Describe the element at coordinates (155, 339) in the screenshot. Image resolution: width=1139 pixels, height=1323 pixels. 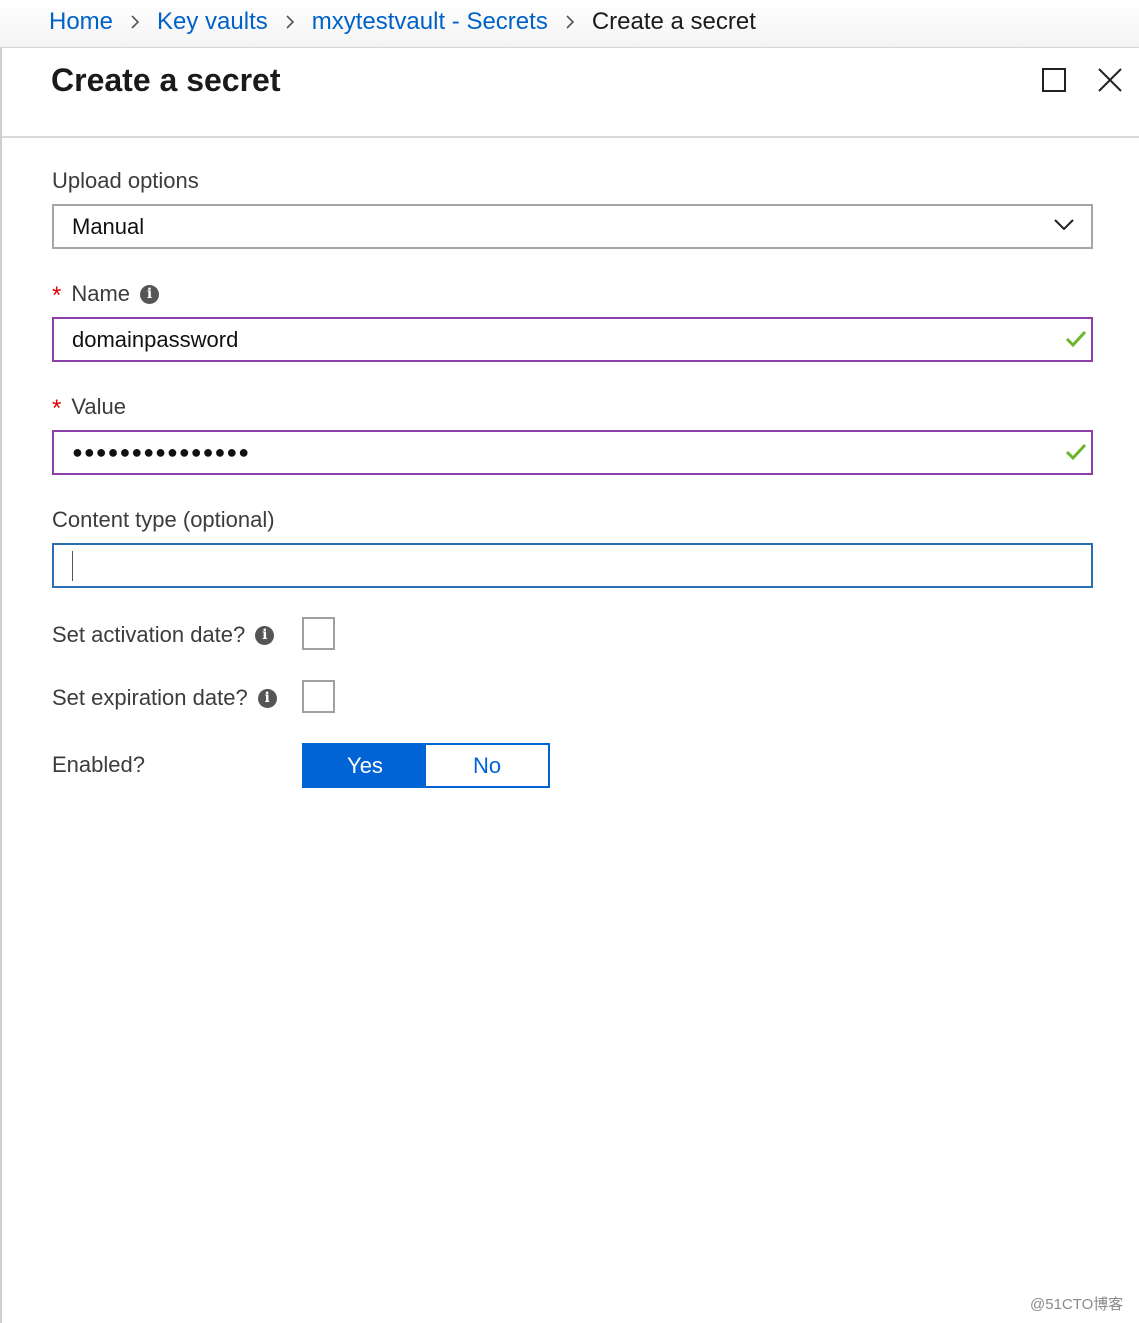
I see `name-input-value: domainpassword` at that location.